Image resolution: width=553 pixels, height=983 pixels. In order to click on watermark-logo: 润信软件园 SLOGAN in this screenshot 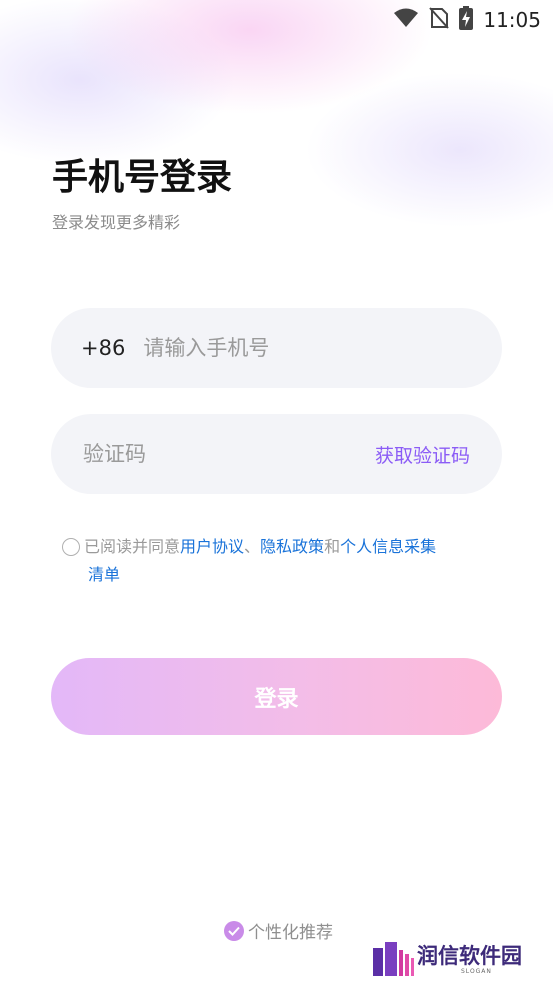, I will do `click(460, 960)`.